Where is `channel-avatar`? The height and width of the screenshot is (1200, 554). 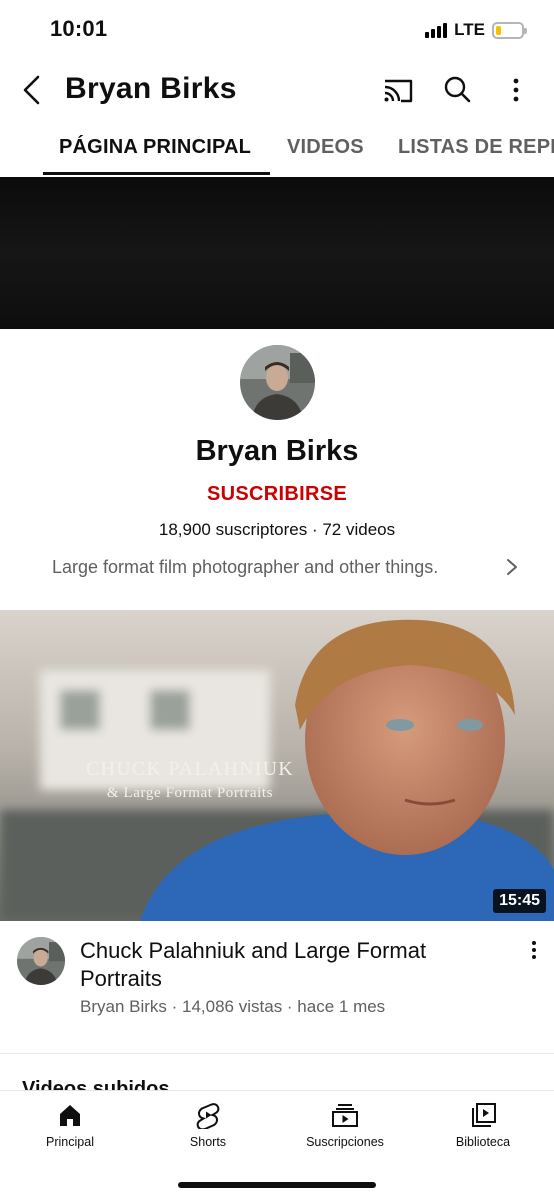
channel-avatar is located at coordinates (277, 382).